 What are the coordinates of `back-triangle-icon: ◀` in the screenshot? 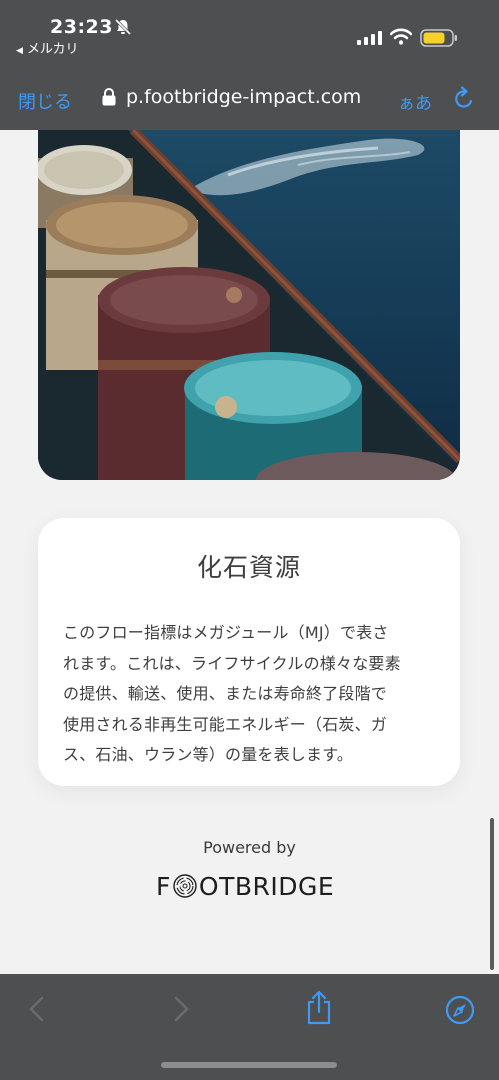 It's located at (19, 51).